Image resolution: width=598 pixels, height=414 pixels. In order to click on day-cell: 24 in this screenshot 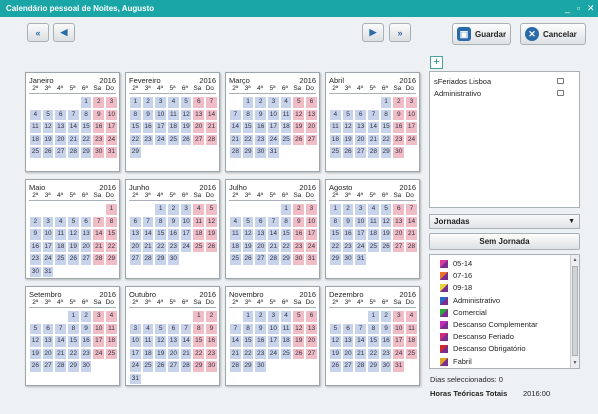, I will do `click(311, 246)`.